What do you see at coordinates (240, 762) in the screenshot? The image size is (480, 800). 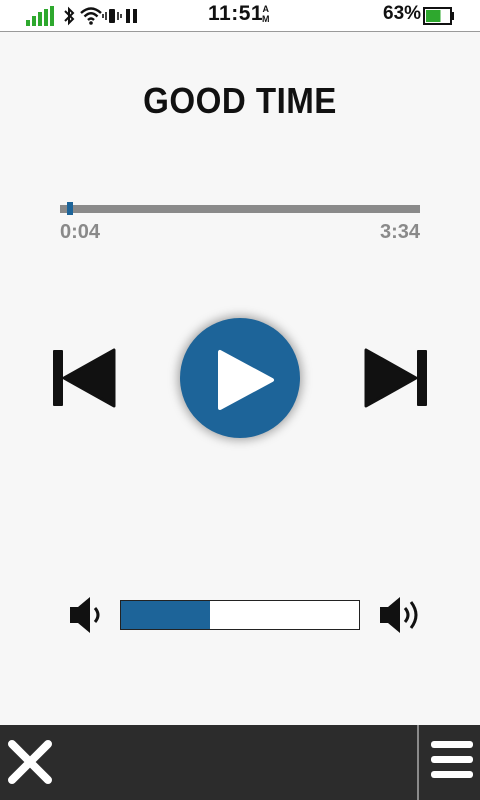 I see `bottom-bar` at bounding box center [240, 762].